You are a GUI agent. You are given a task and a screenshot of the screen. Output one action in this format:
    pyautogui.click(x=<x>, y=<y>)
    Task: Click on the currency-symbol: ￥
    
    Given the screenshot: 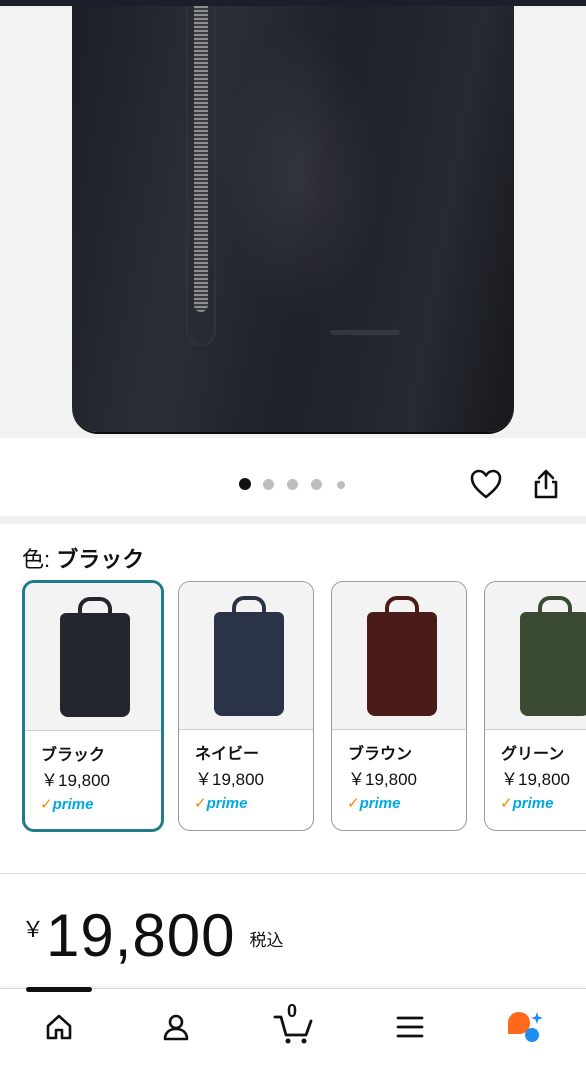 What is the action you would take?
    pyautogui.click(x=33, y=929)
    